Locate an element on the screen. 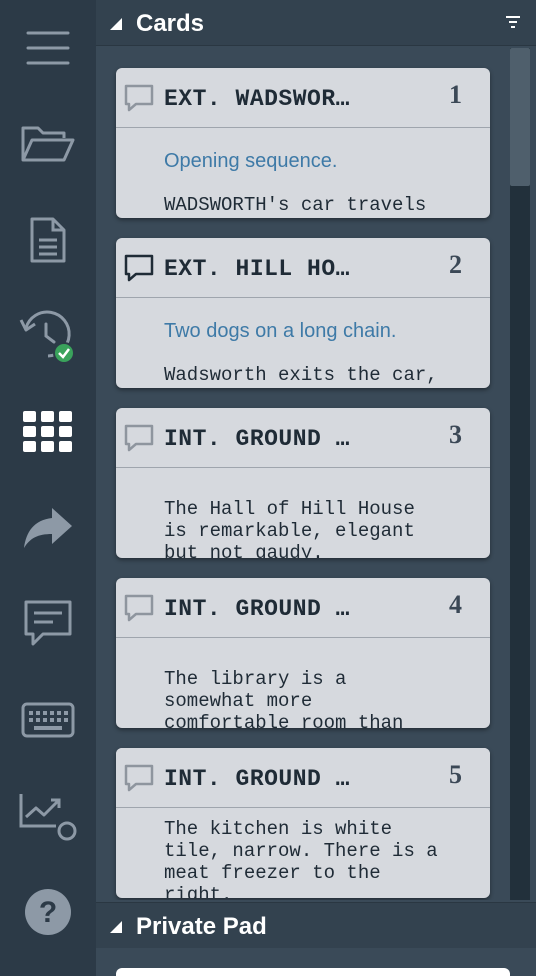 The height and width of the screenshot is (976, 536). card-header: INT. GROUND … 3 is located at coordinates (303, 438).